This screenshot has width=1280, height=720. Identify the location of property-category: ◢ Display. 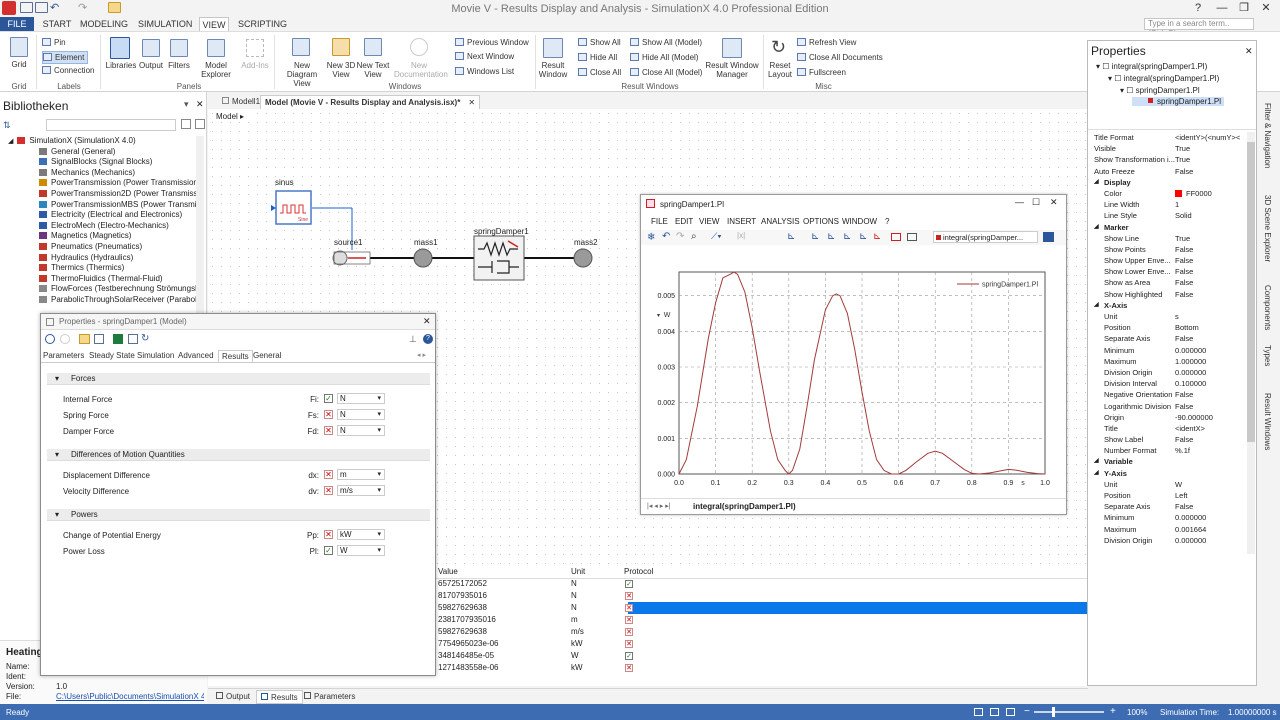
(1167, 182).